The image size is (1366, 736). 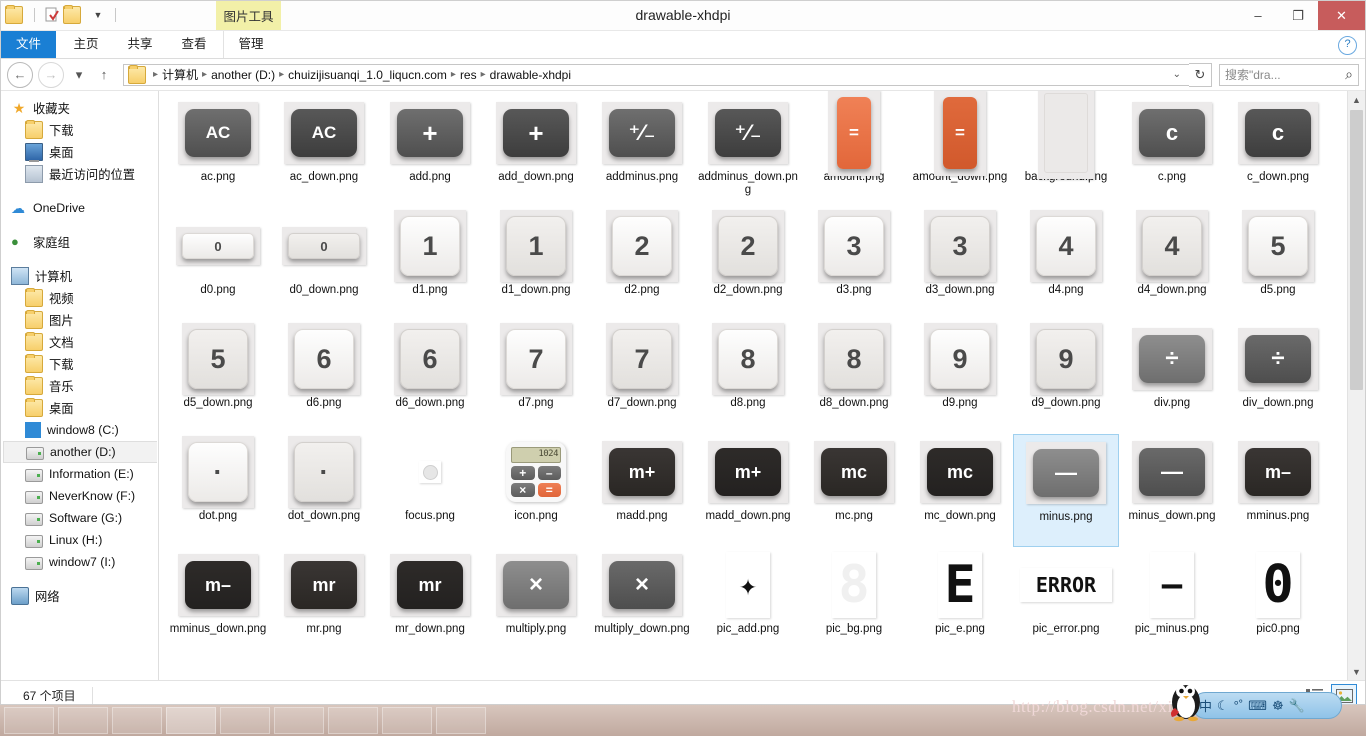 I want to click on file-item: 8 pic_bg.png, so click(x=854, y=603).